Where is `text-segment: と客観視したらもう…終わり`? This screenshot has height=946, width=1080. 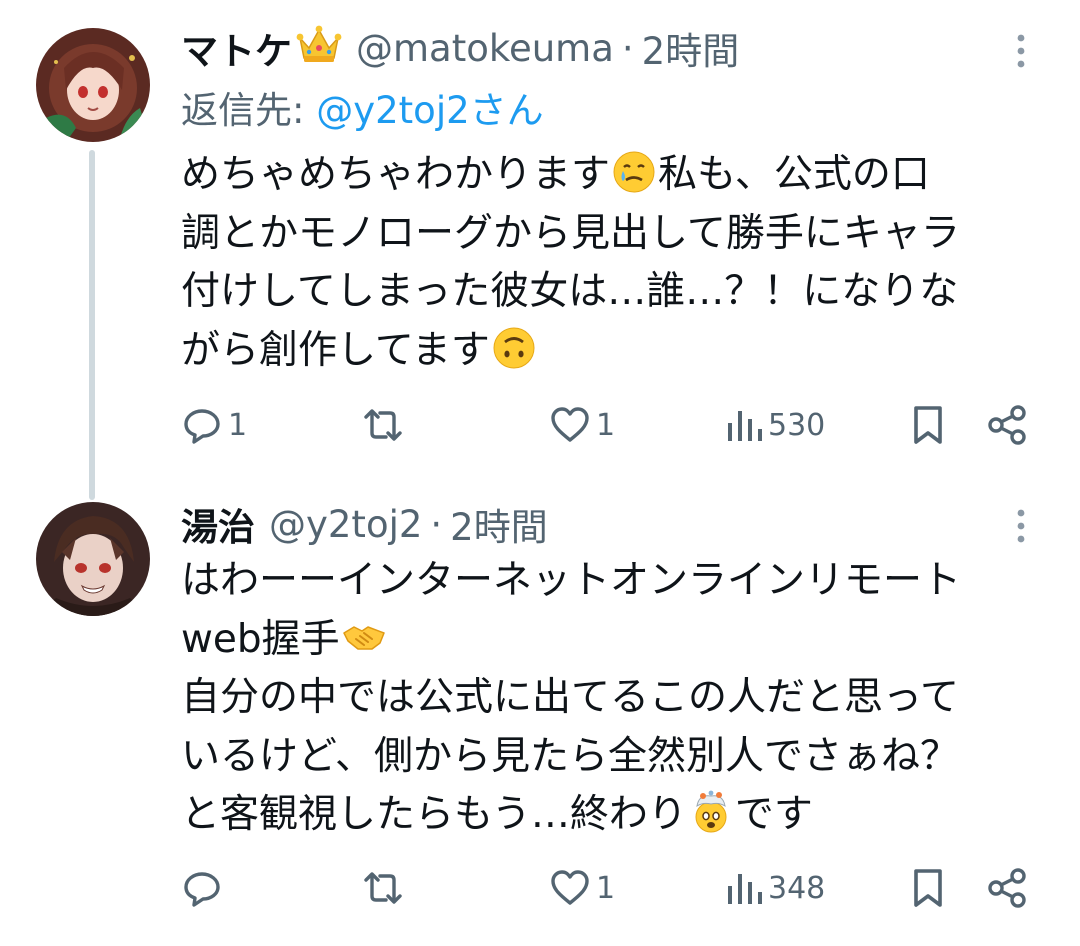 text-segment: と客観視したらもう…終わり is located at coordinates (434, 814).